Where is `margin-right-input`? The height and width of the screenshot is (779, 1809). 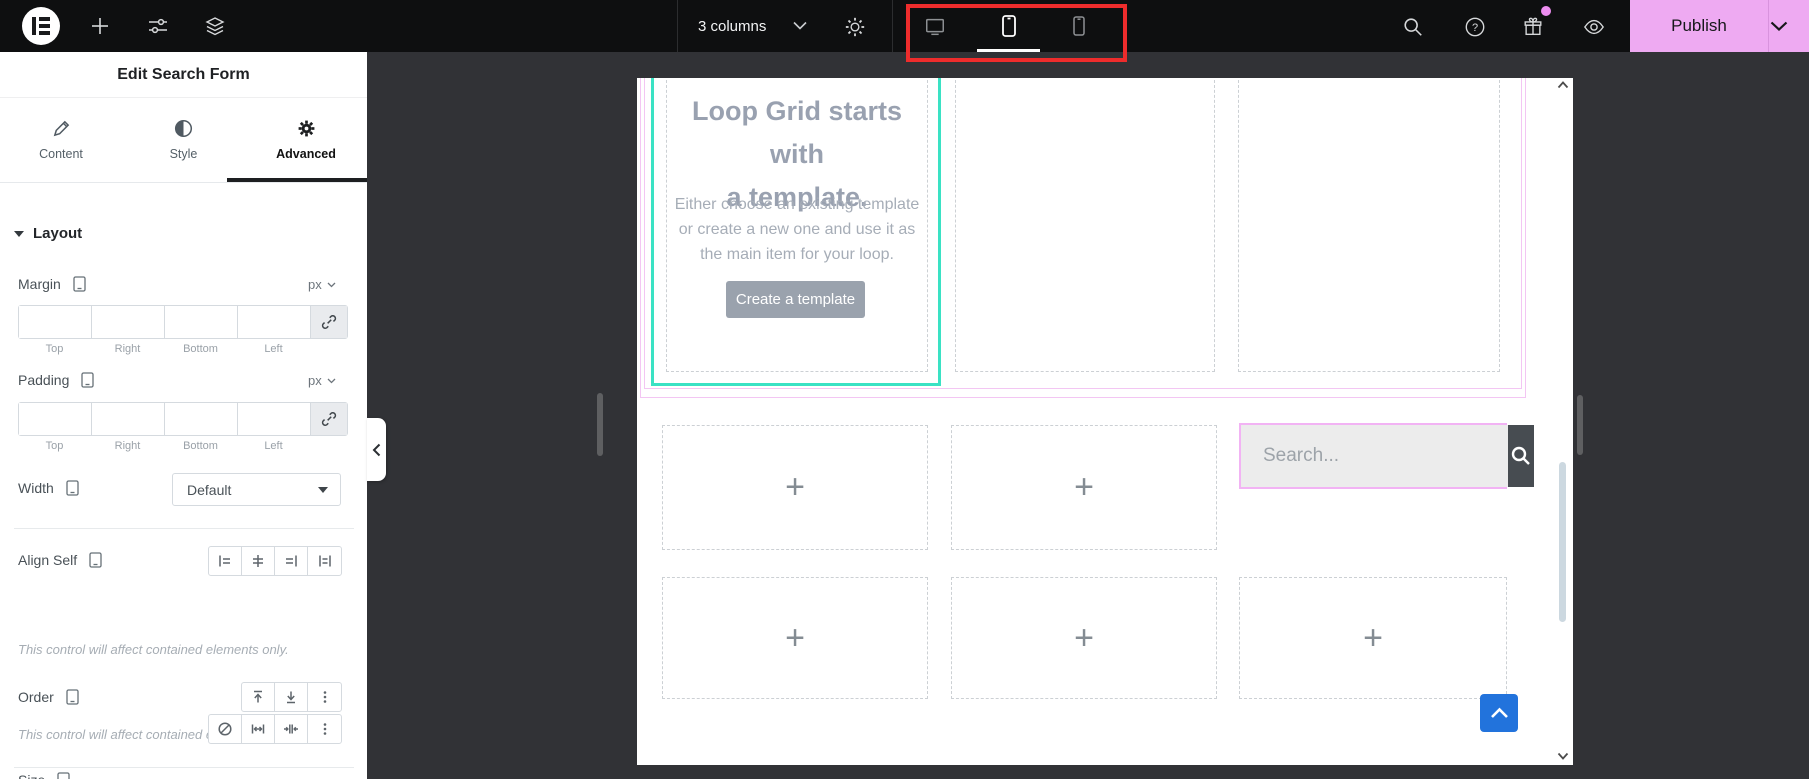 margin-right-input is located at coordinates (128, 322).